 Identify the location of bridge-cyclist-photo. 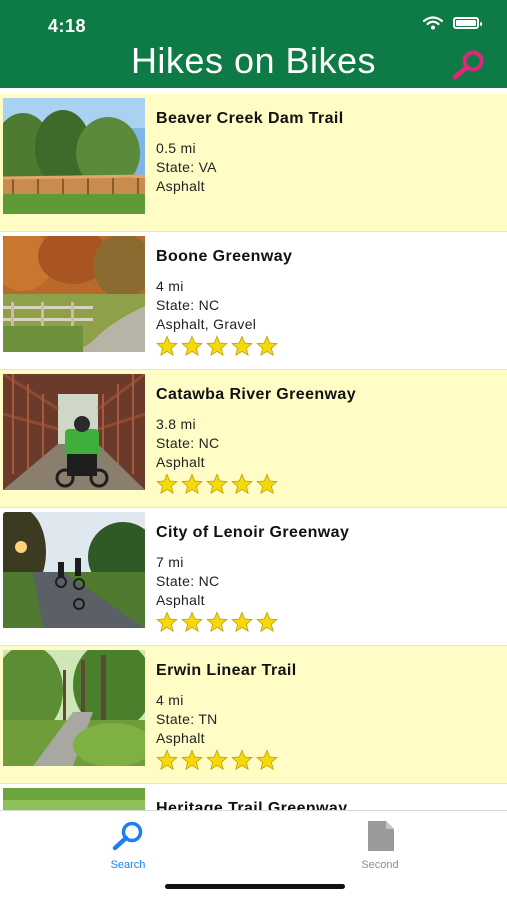
(74, 432).